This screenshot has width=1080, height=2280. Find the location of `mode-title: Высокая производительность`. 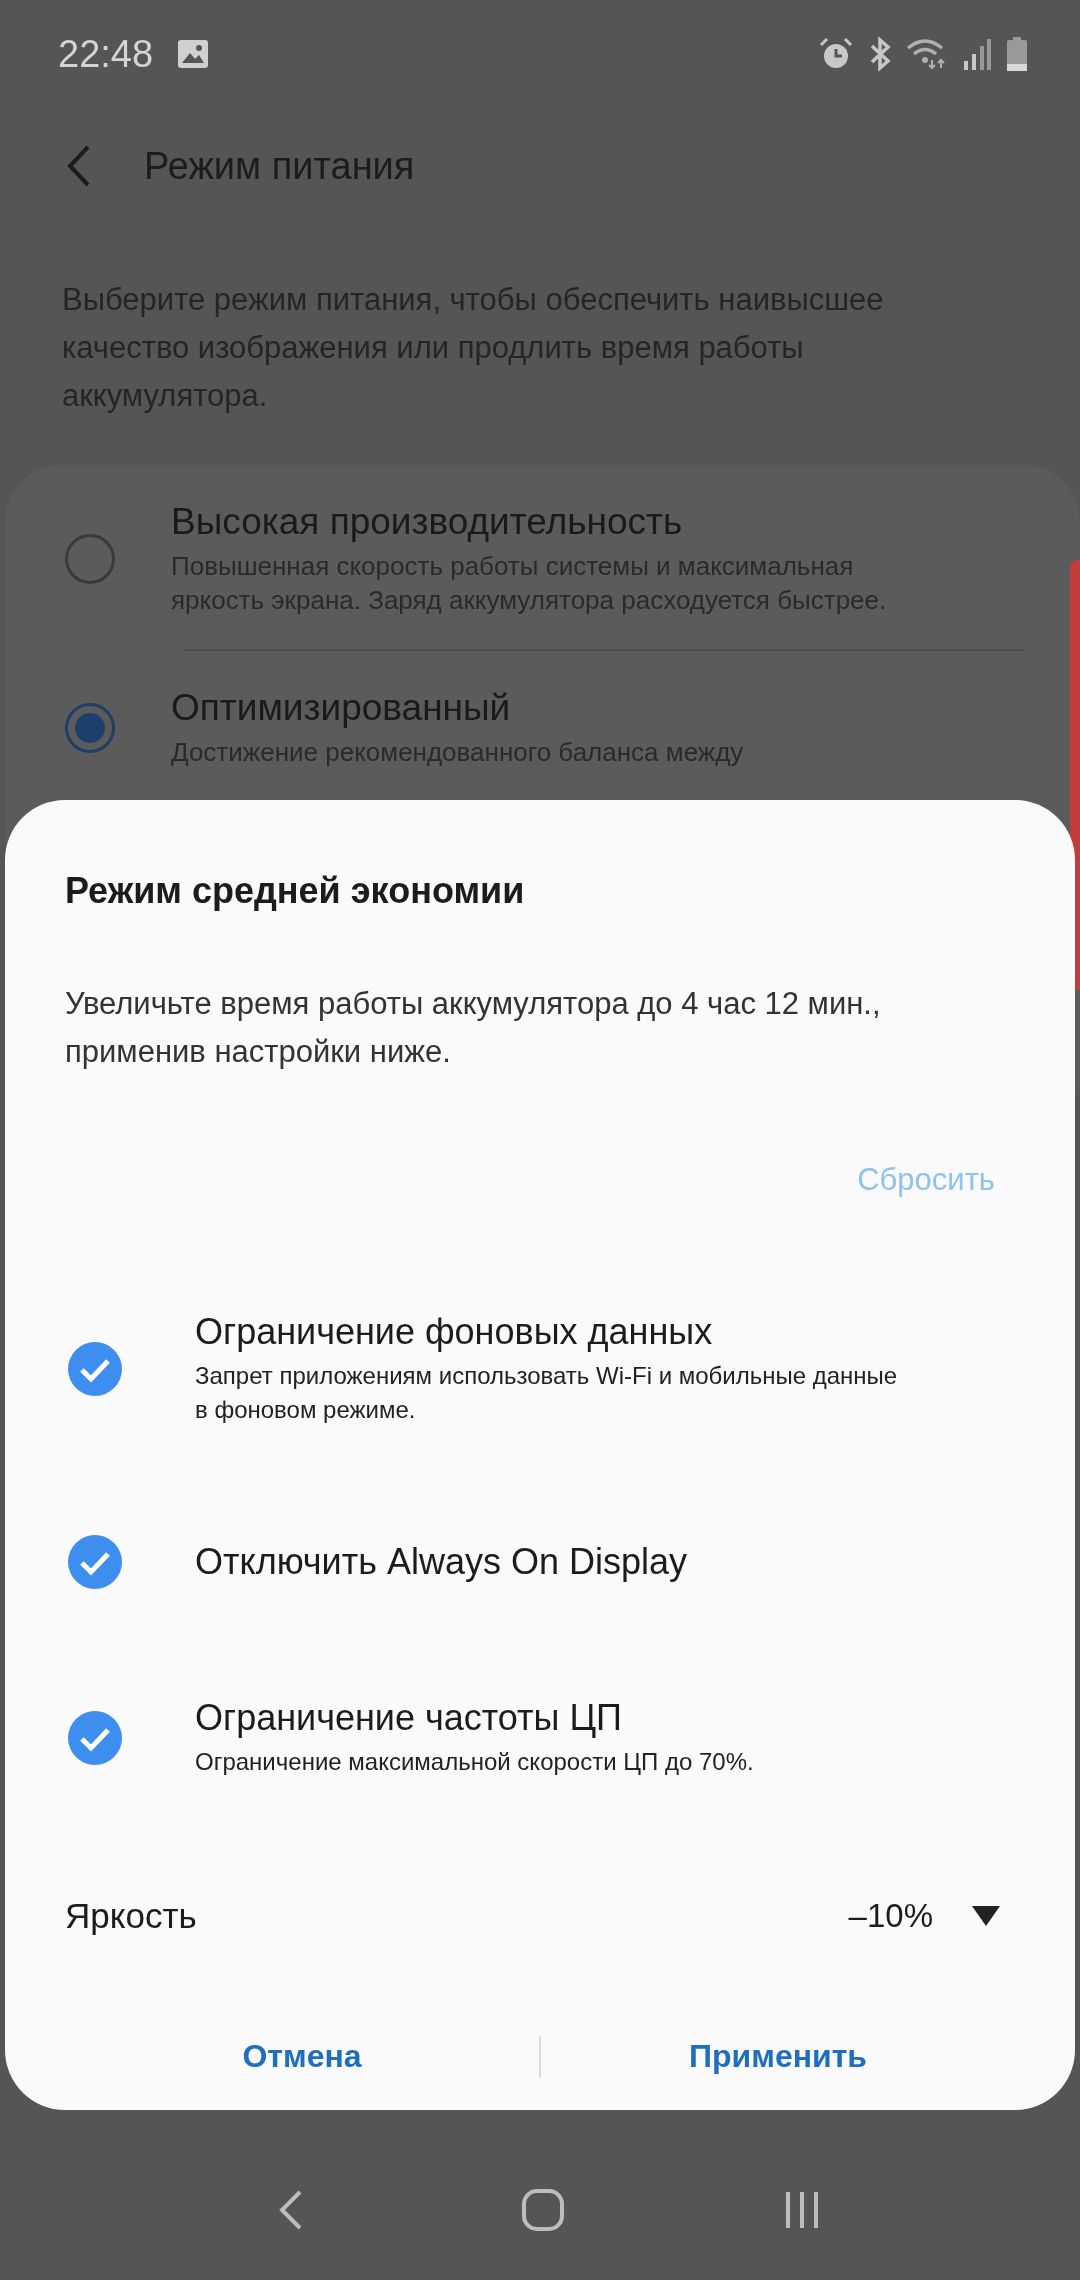

mode-title: Высокая производительность is located at coordinates (427, 522).